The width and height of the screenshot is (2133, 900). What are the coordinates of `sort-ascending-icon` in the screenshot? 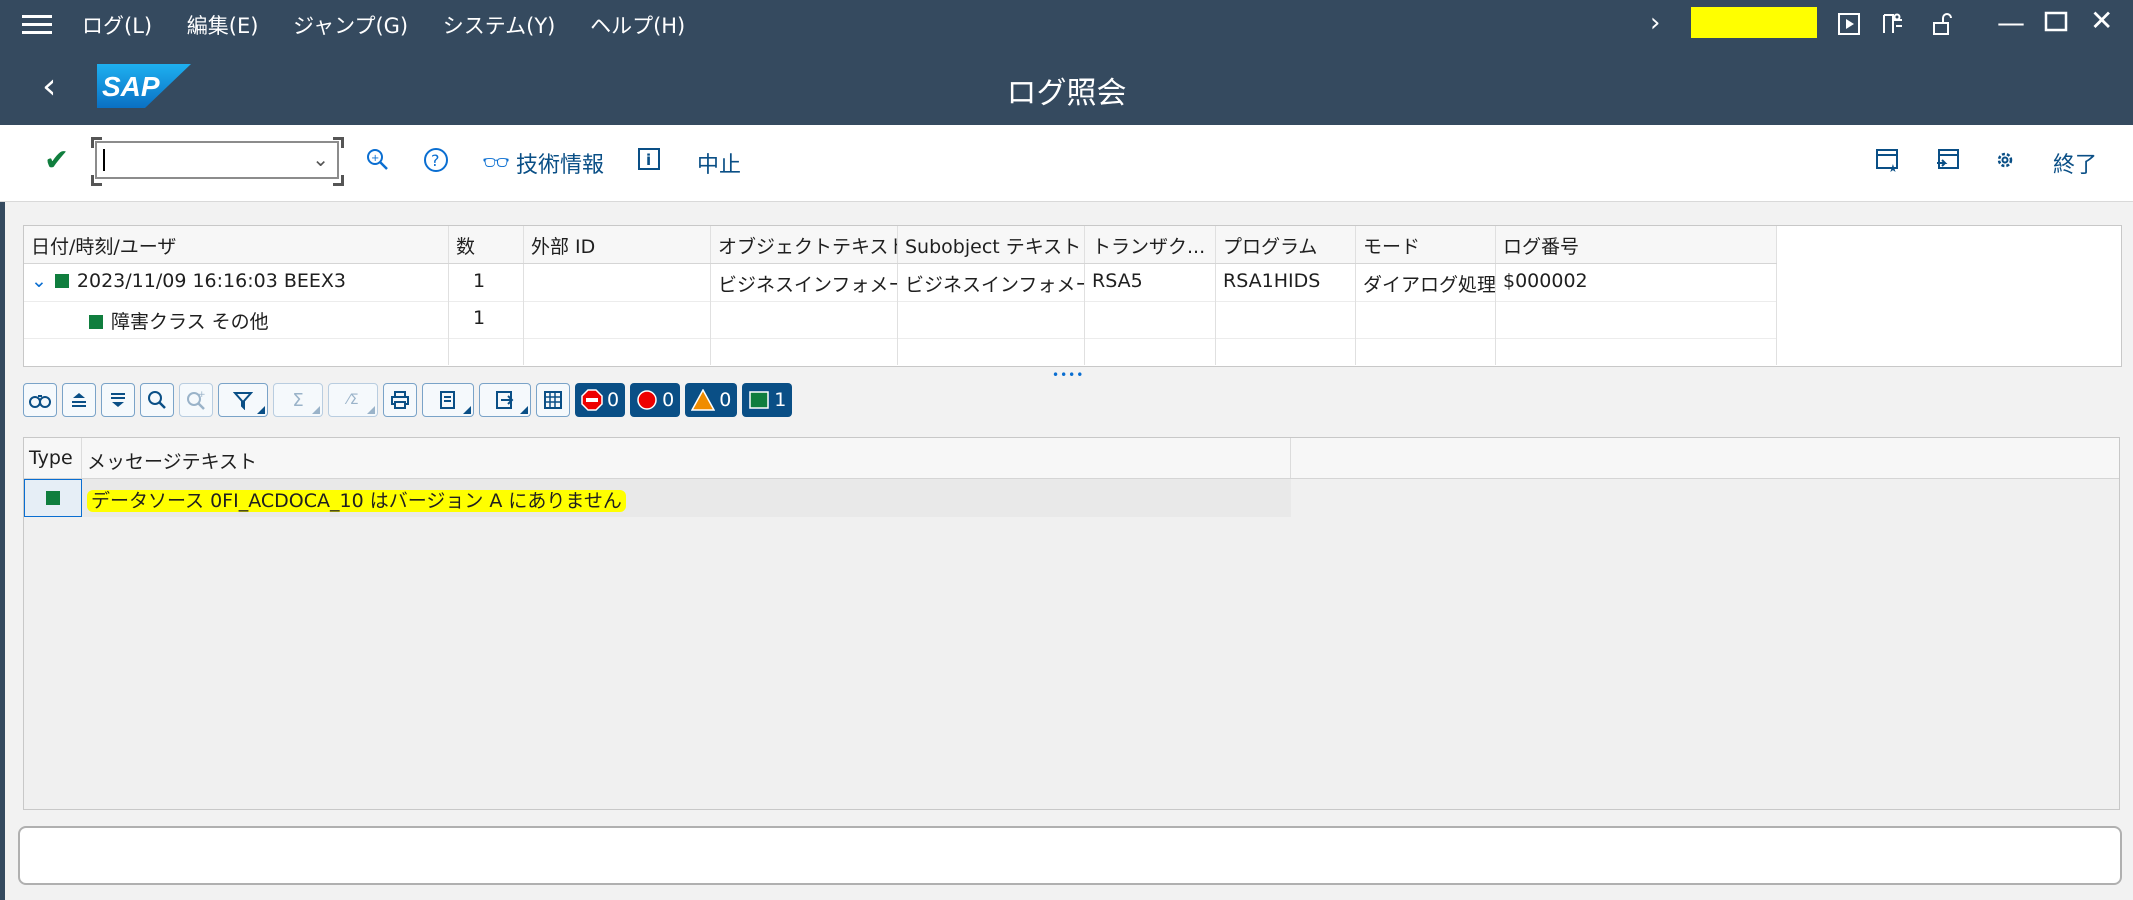 It's located at (79, 400).